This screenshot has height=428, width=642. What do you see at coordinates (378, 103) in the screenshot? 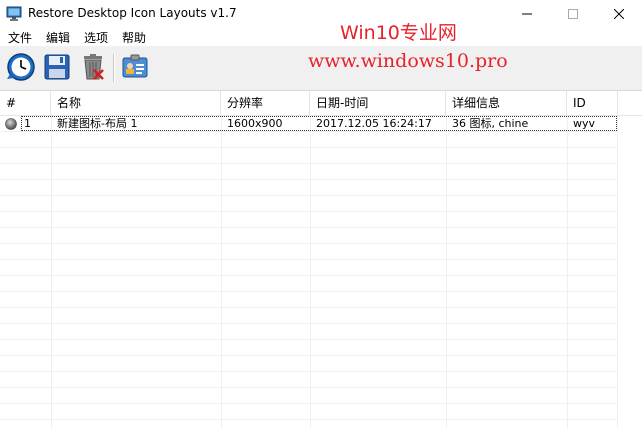
I see `column-header-datetime: 日期-时间` at bounding box center [378, 103].